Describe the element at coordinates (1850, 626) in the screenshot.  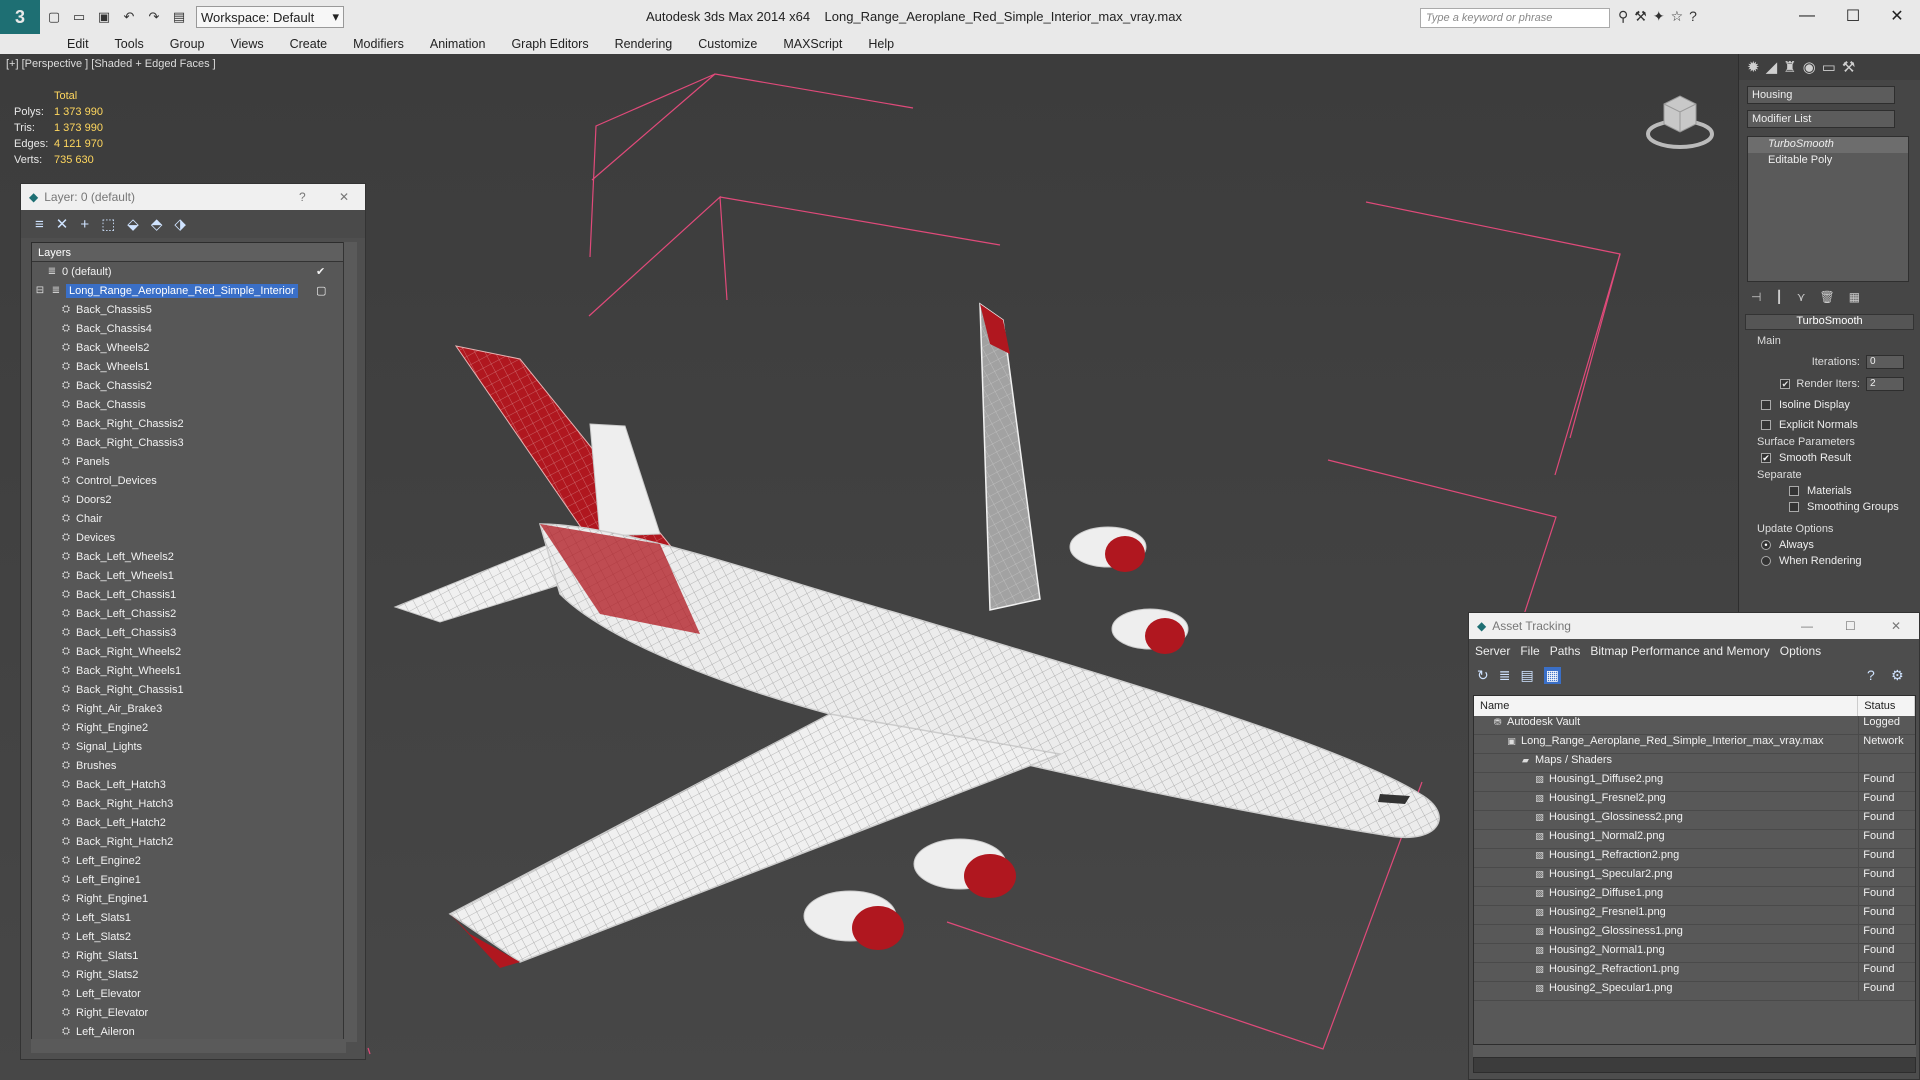
I see `maximize-icon: ☐` at that location.